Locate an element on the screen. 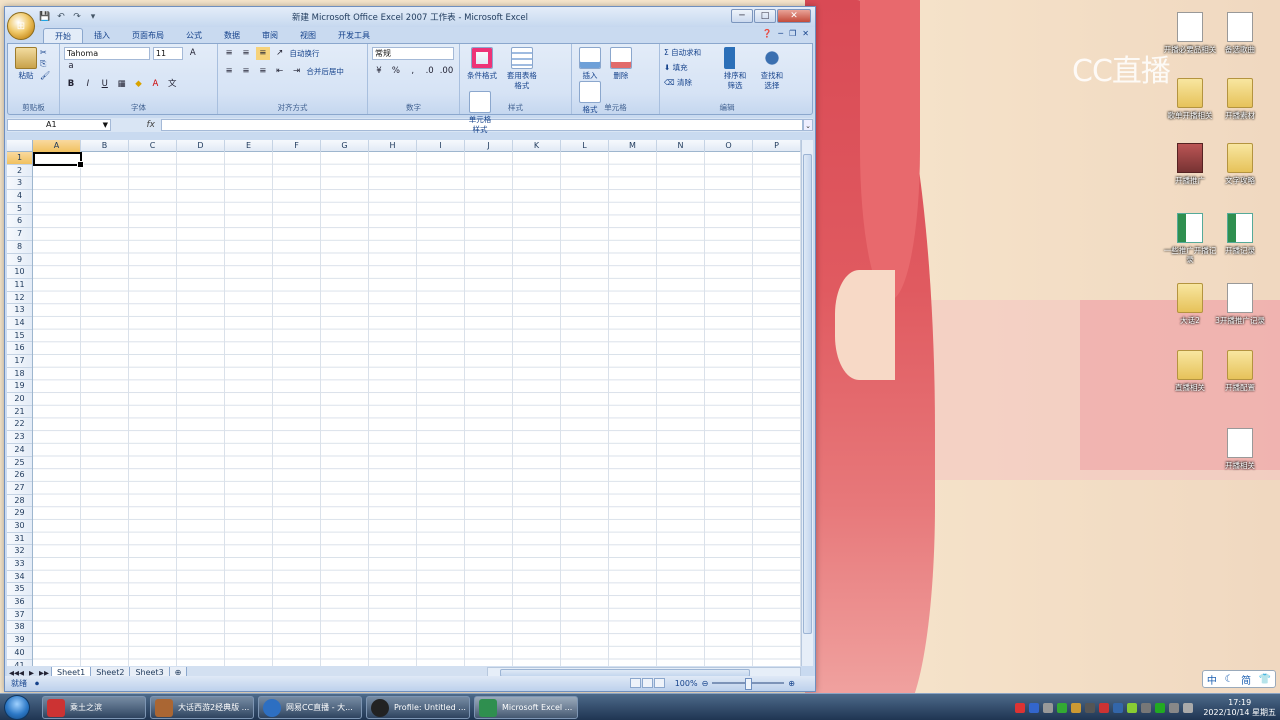 The image size is (1280, 720). orientation-icon: ↗ is located at coordinates (280, 53).